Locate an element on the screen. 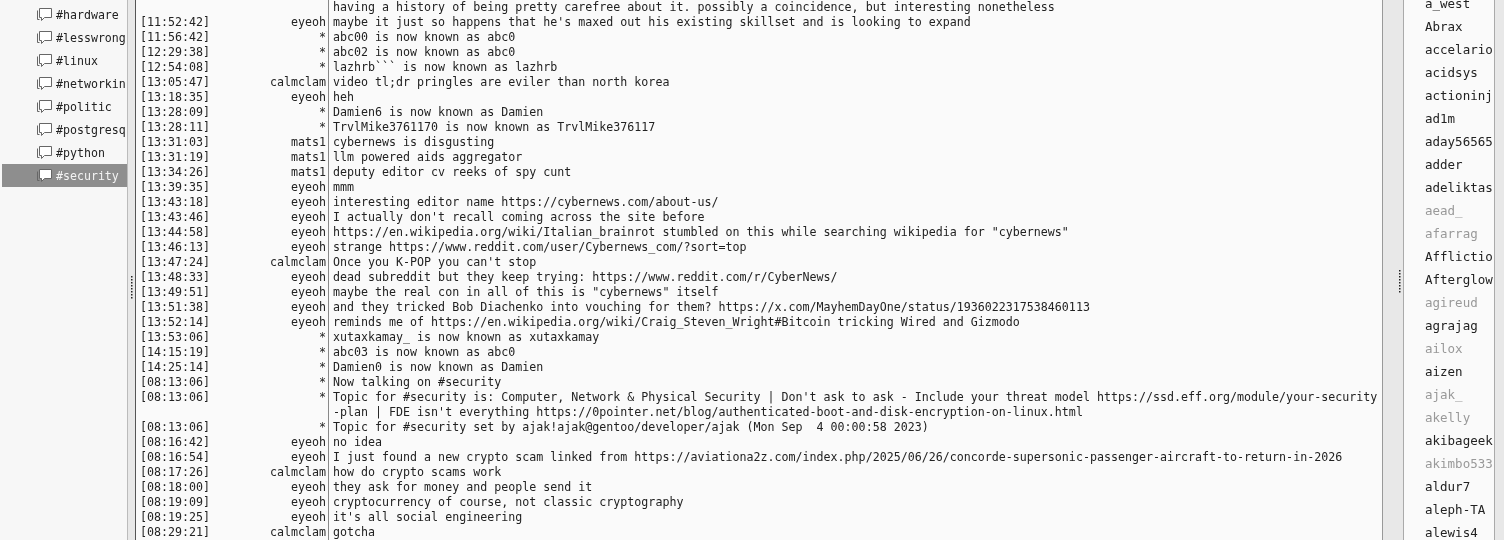  timestamp: [13:18:35] is located at coordinates (175, 97).